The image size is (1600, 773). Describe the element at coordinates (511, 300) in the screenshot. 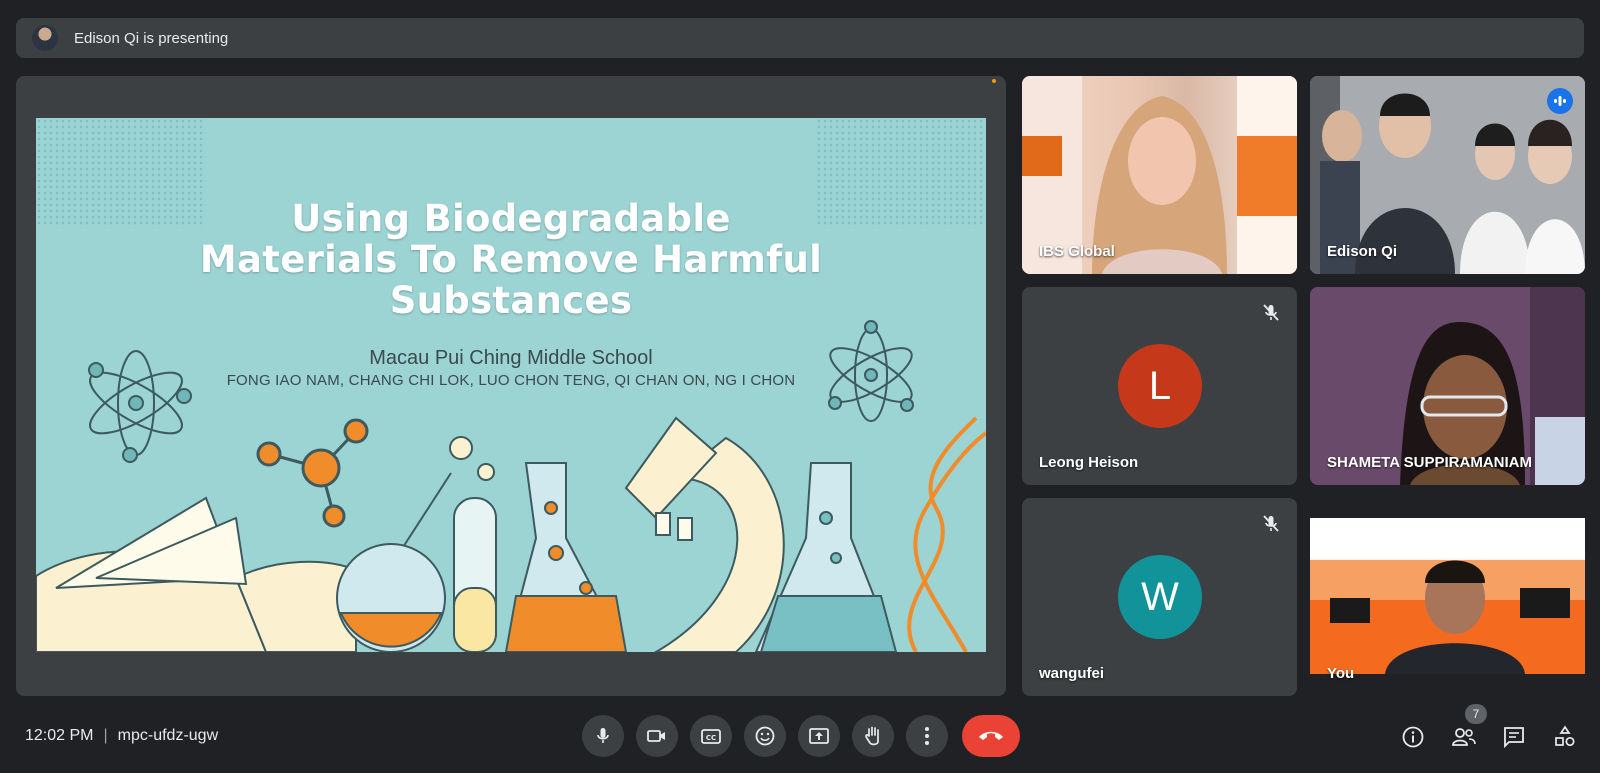

I see `slide-title-line-3: Substances` at that location.